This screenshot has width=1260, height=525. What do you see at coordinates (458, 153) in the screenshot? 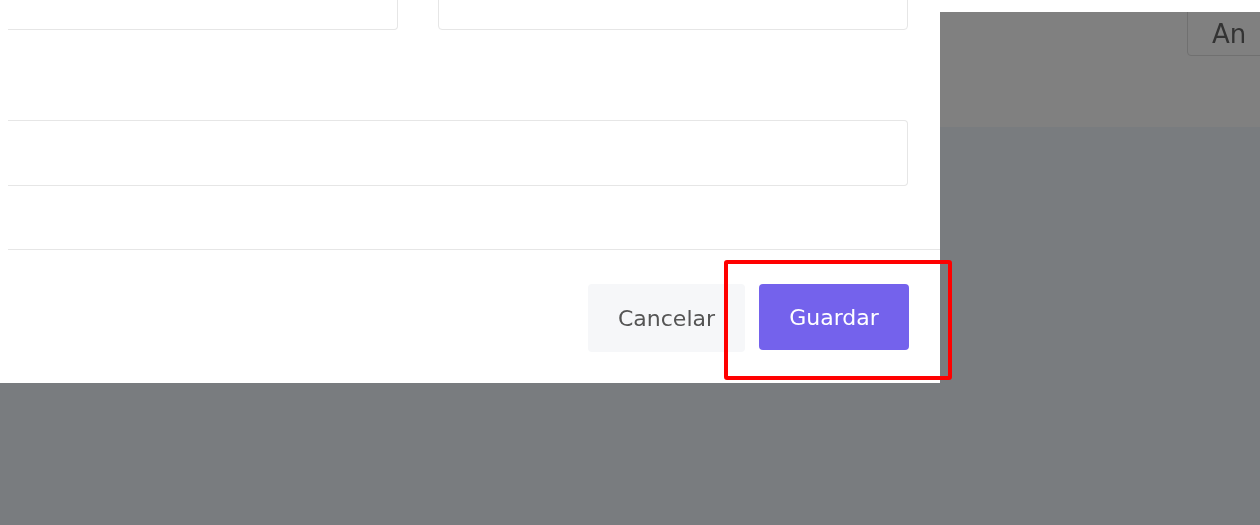
I see `input-field` at bounding box center [458, 153].